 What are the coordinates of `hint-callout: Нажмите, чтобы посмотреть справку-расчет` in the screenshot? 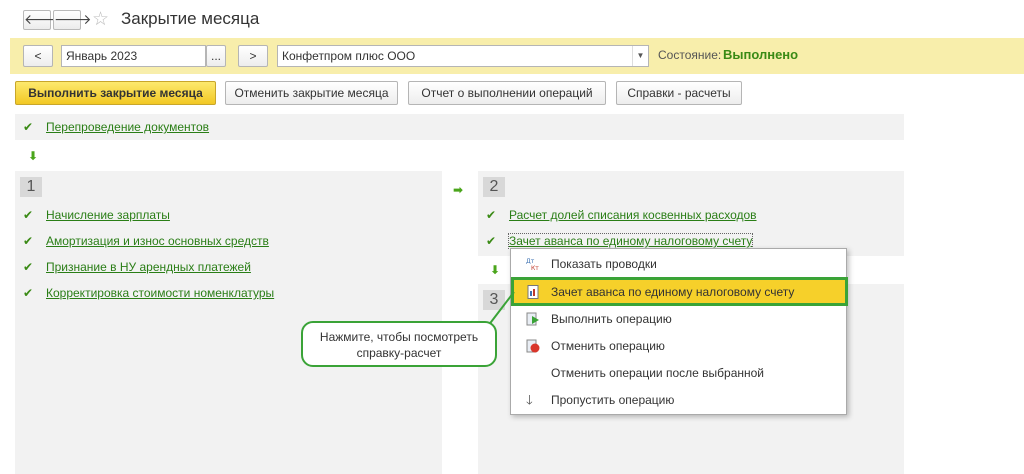 It's located at (399, 344).